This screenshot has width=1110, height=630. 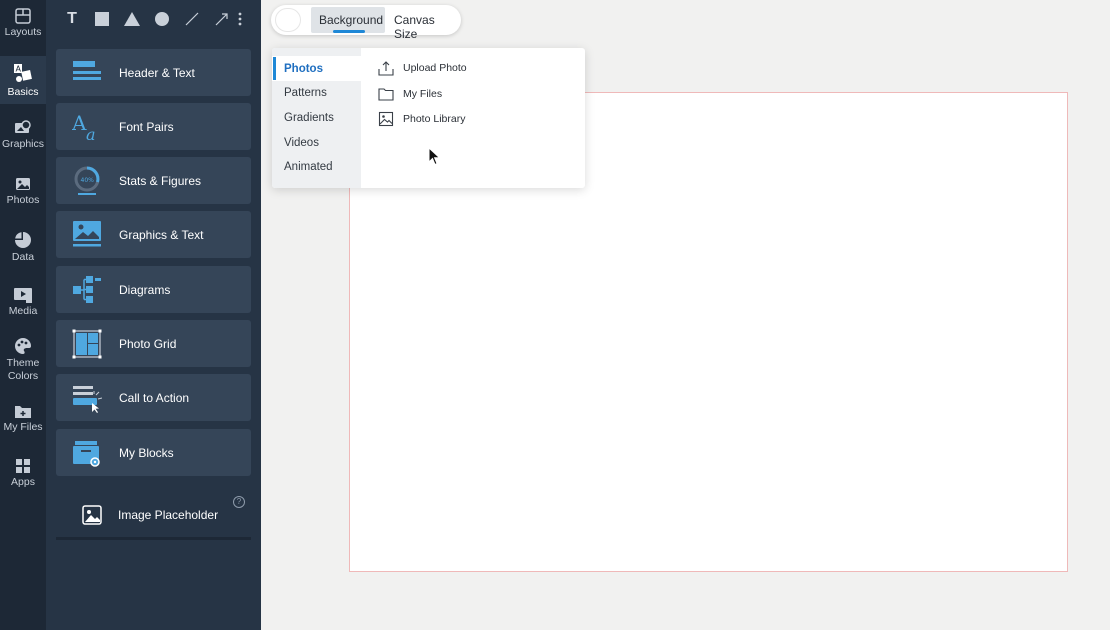 I want to click on option-label: Photo Library, so click(x=434, y=119).